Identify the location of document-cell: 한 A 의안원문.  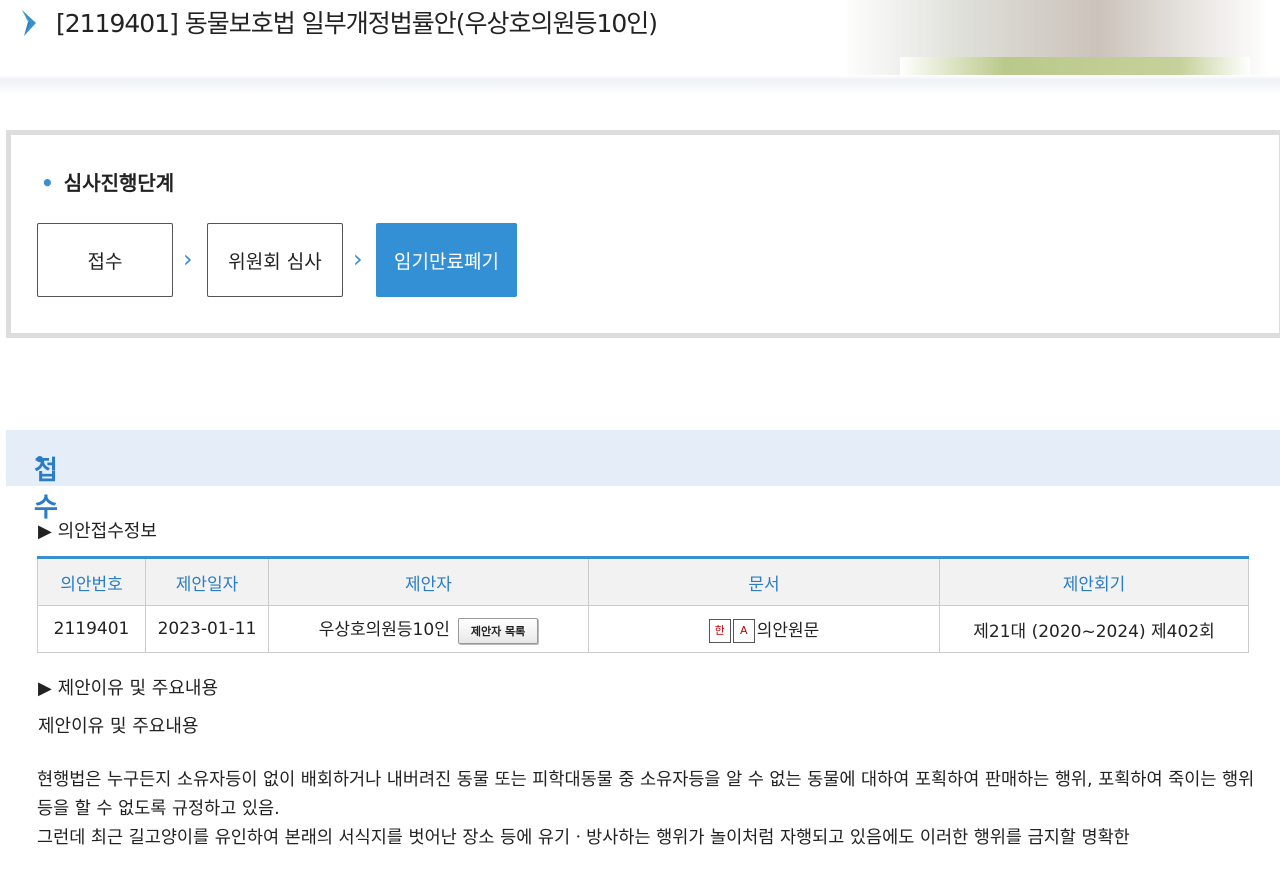
(764, 629).